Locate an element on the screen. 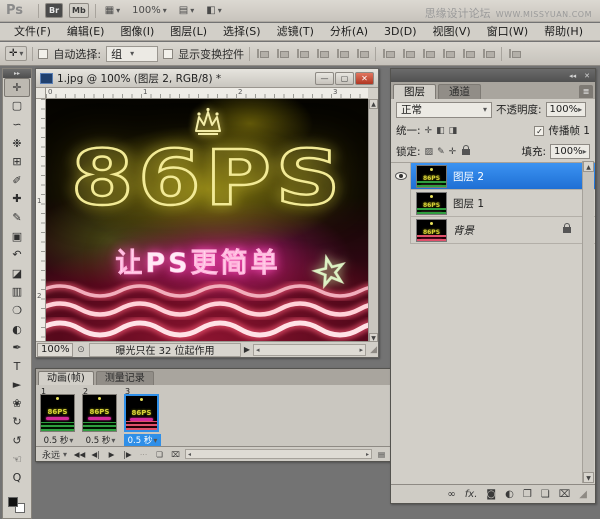  unify-style-icon: ◨ is located at coordinates (453, 131).